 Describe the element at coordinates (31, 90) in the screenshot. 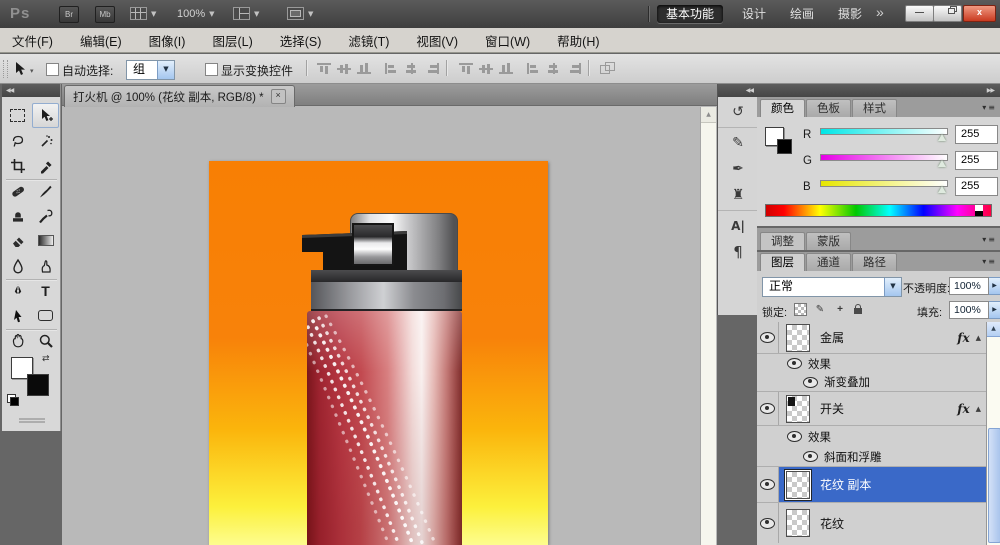

I see `toolbox-collapse-button: ◀◀` at that location.